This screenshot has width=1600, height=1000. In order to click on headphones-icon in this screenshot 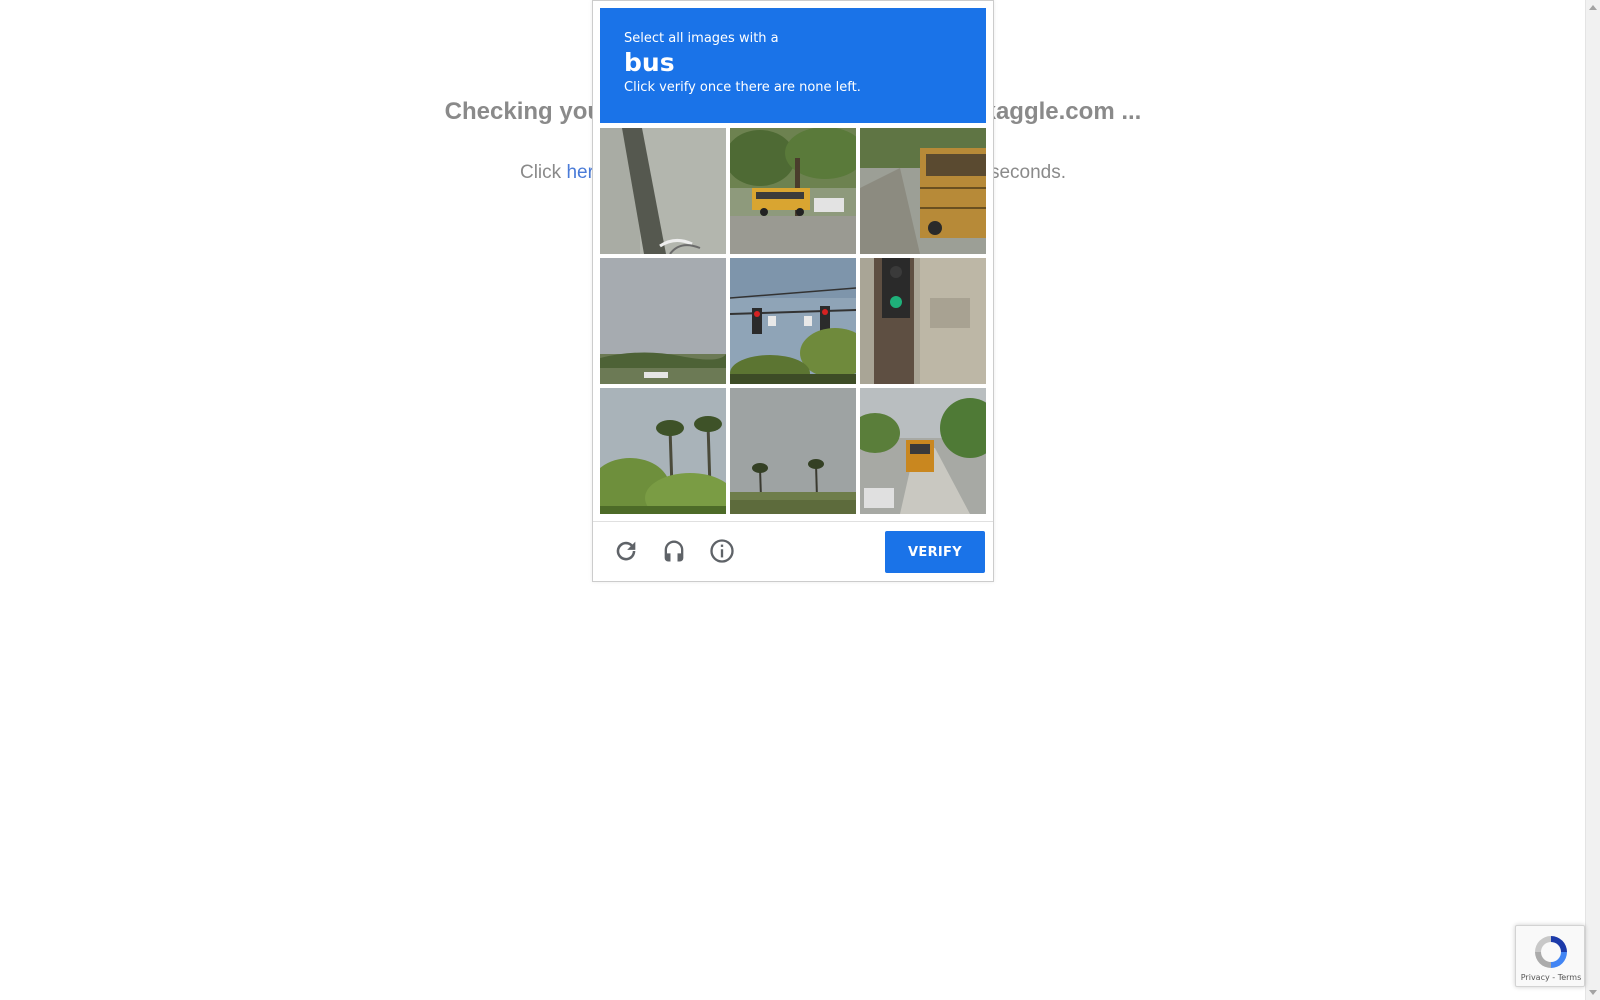, I will do `click(674, 551)`.